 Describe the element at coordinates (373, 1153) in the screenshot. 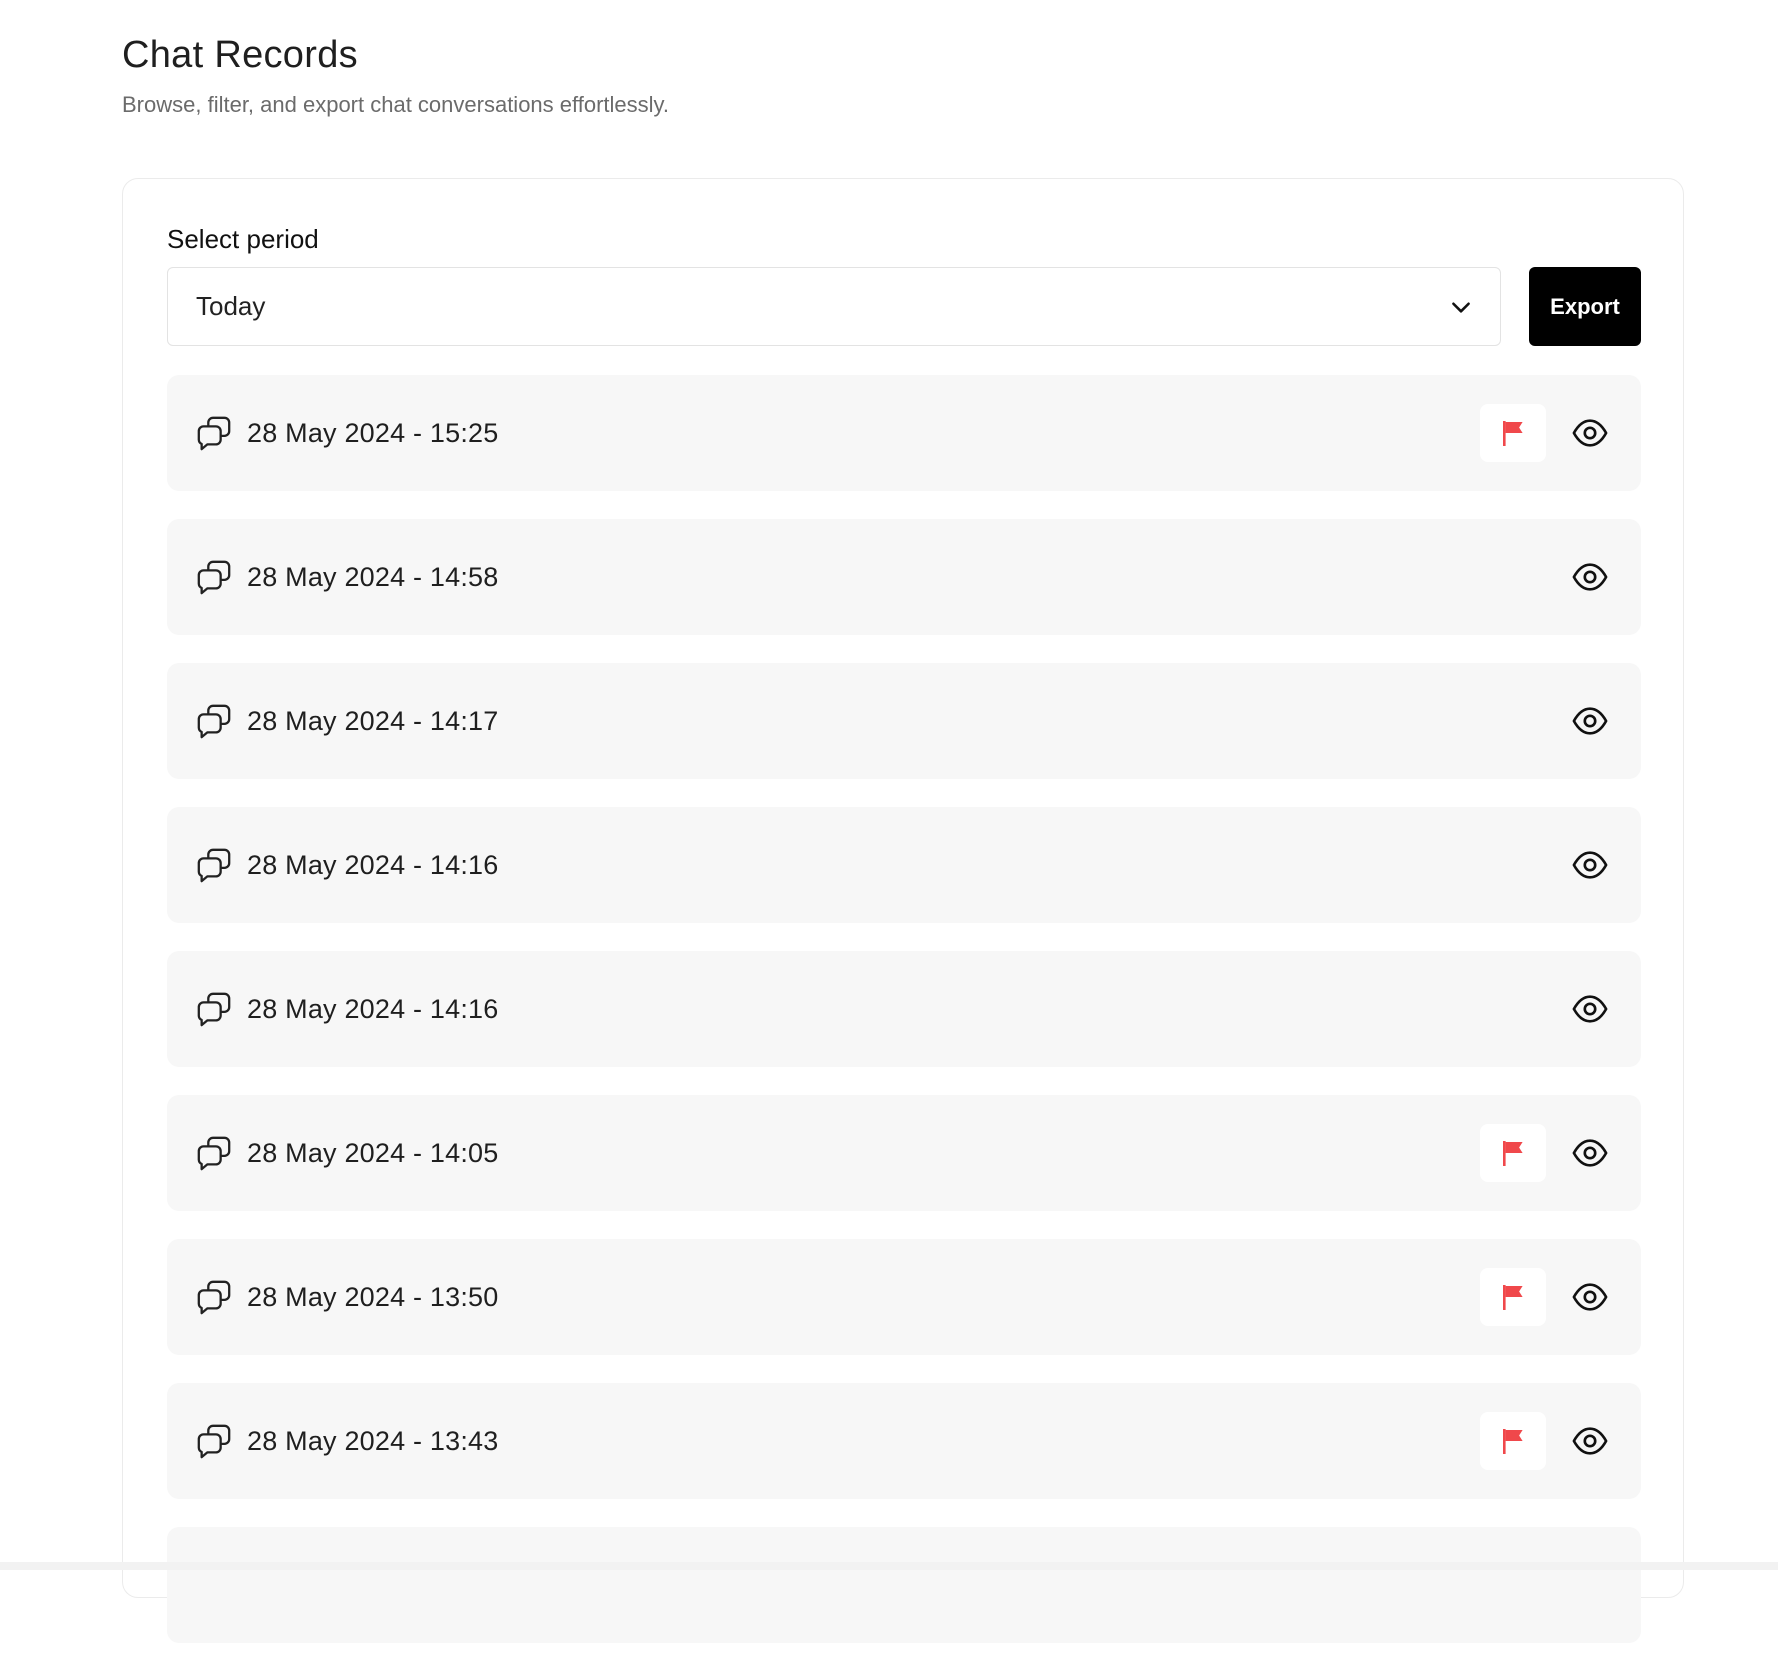

I see `record-timestamp: 28 May 2024 - 14:05` at that location.